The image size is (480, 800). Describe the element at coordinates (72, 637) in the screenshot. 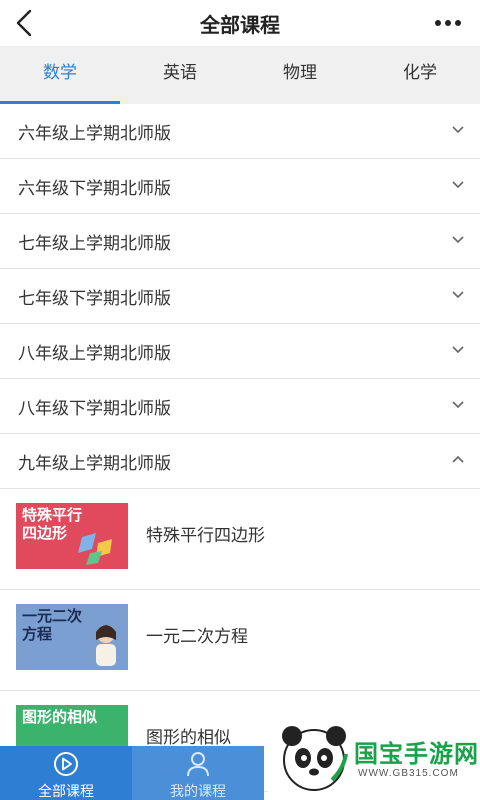

I see `course-thumbnail: 一元二次 方程` at that location.